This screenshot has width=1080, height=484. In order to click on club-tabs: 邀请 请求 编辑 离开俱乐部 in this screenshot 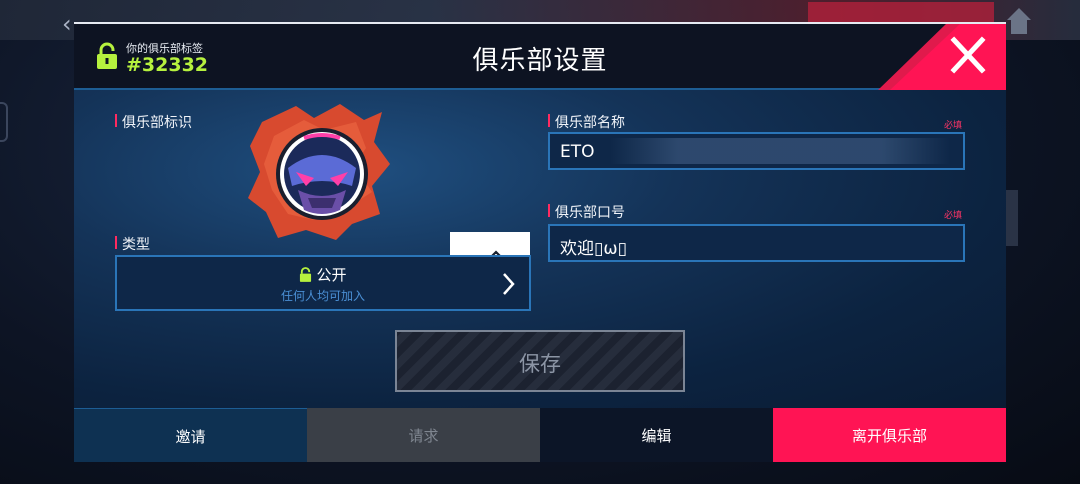, I will do `click(540, 435)`.